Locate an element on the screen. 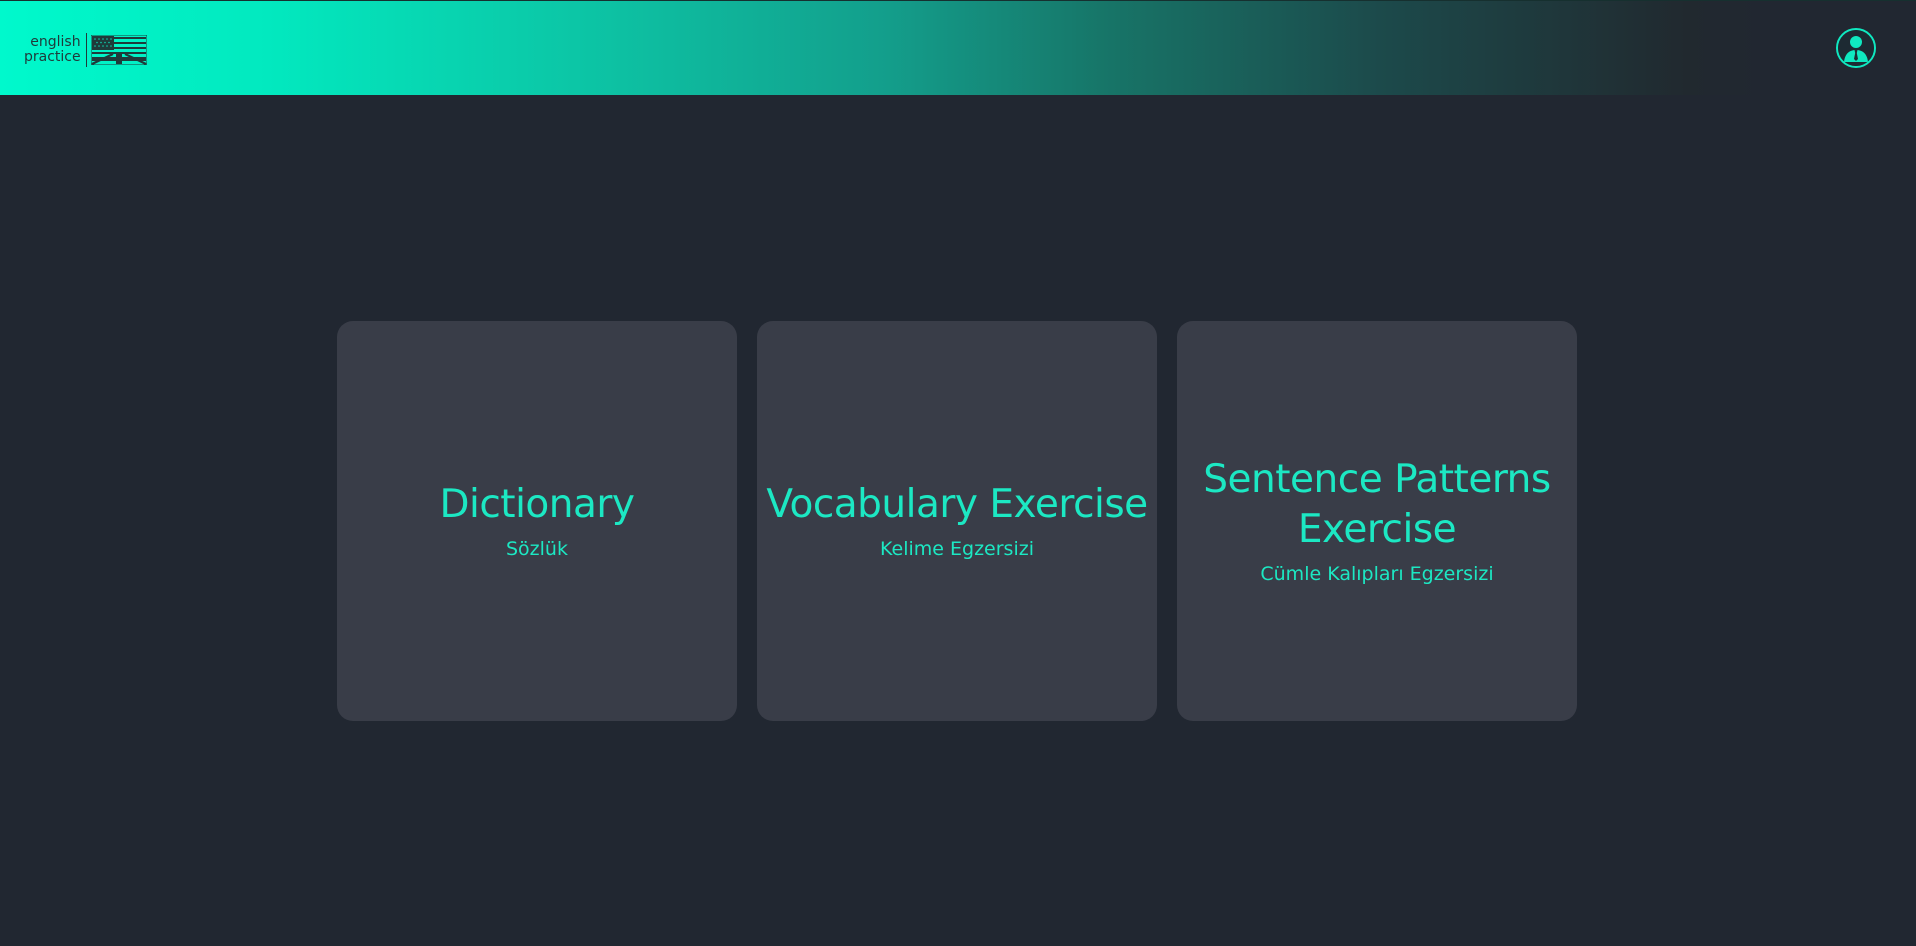 This screenshot has height=946, width=1916. app-logo: english practice is located at coordinates (85, 50).